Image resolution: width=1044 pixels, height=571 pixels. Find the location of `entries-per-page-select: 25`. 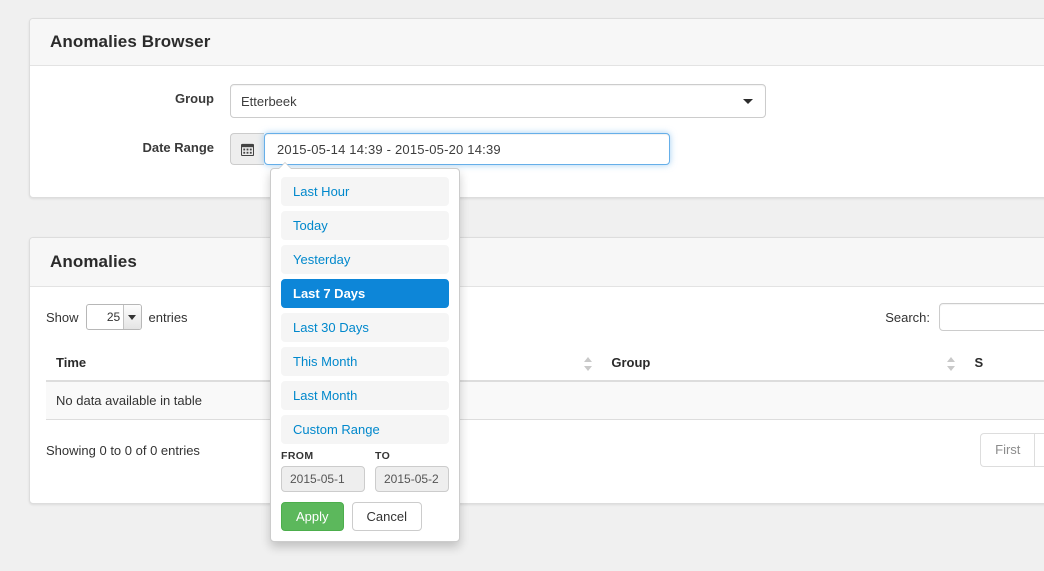

entries-per-page-select: 25 is located at coordinates (113, 317).